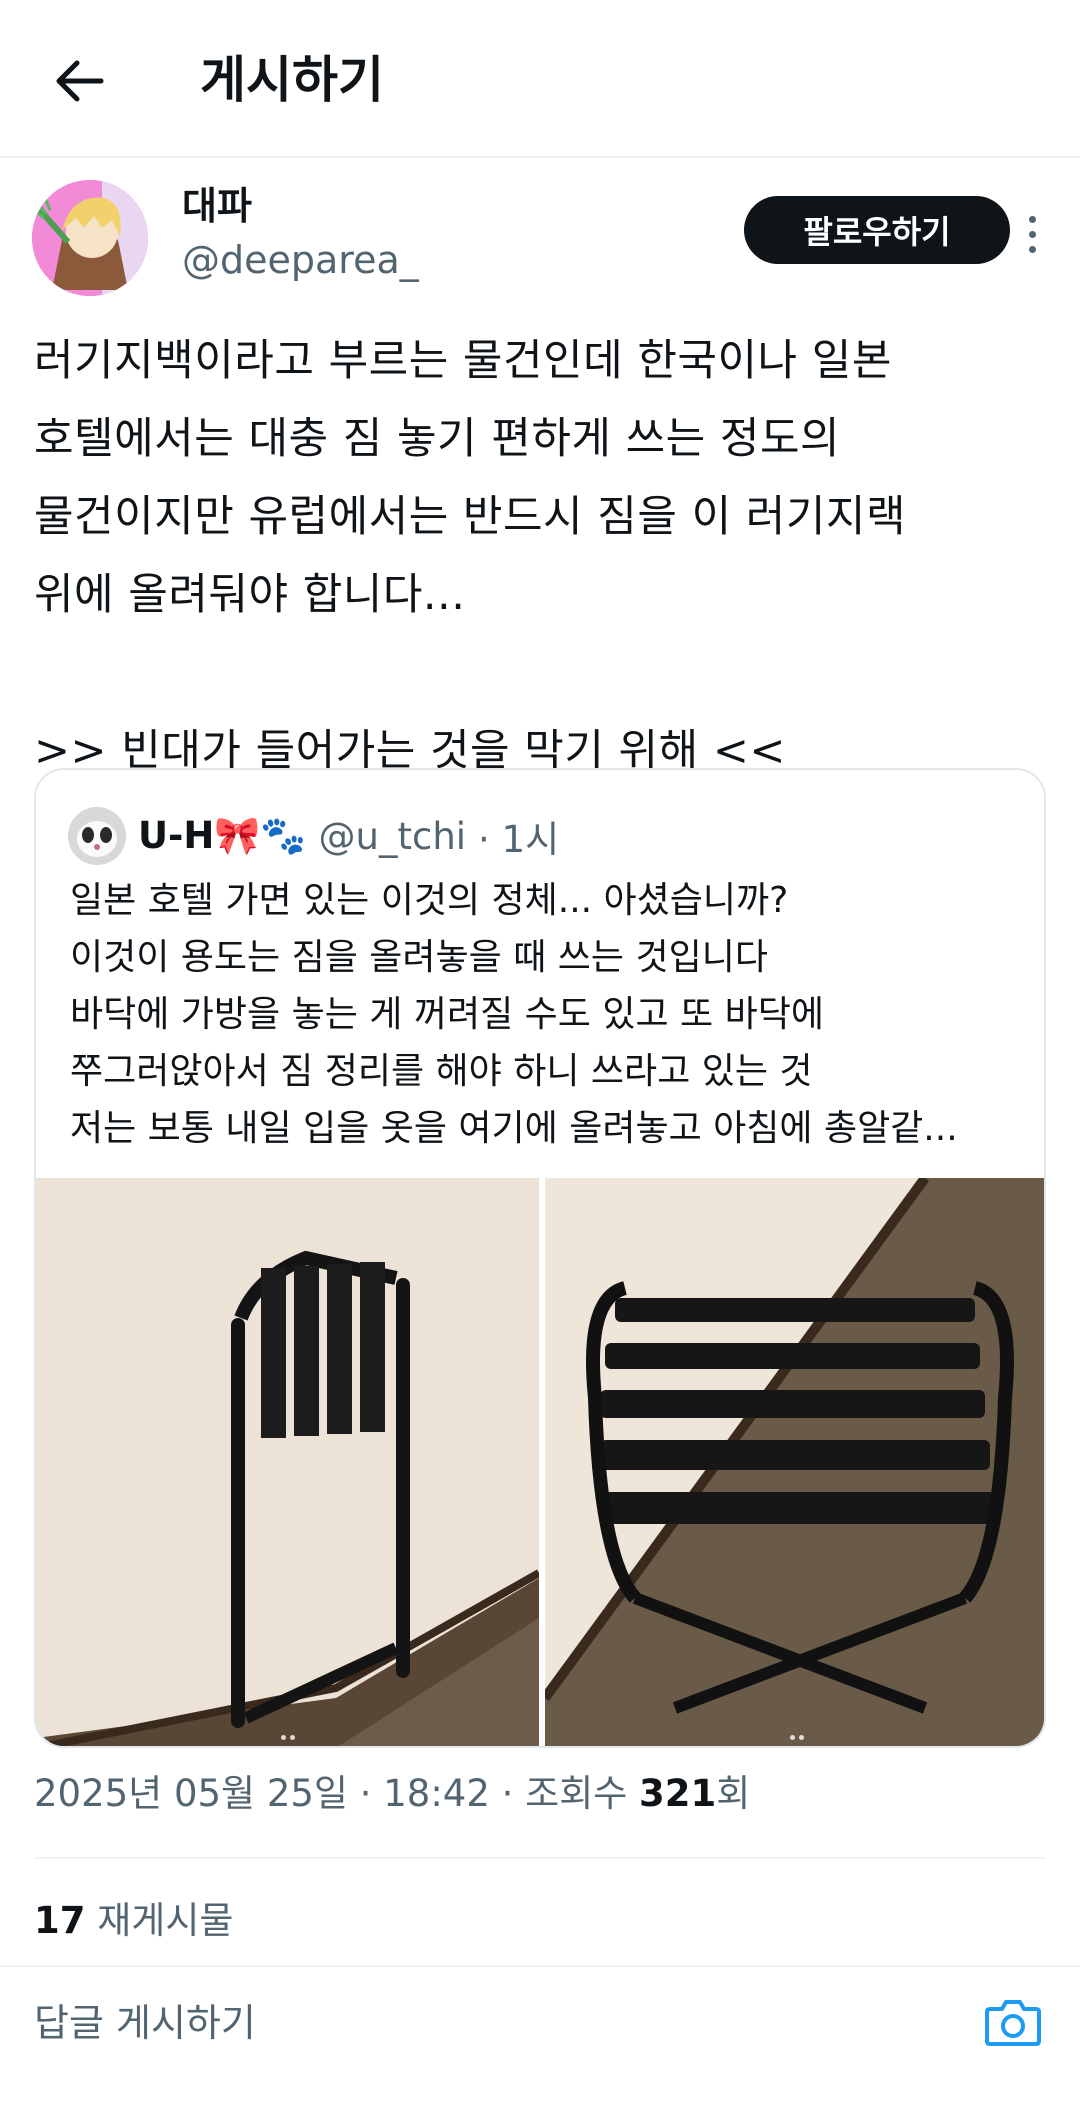  Describe the element at coordinates (97, 836) in the screenshot. I see `quoted-avatar` at that location.